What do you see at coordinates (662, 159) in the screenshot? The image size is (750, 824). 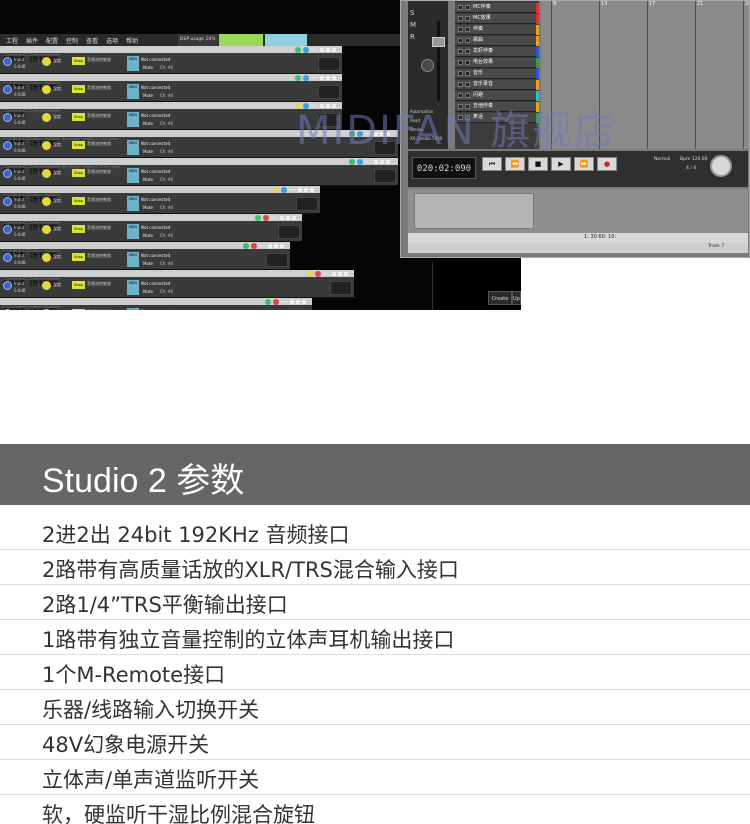 I see `tempo-mode: Normal` at bounding box center [662, 159].